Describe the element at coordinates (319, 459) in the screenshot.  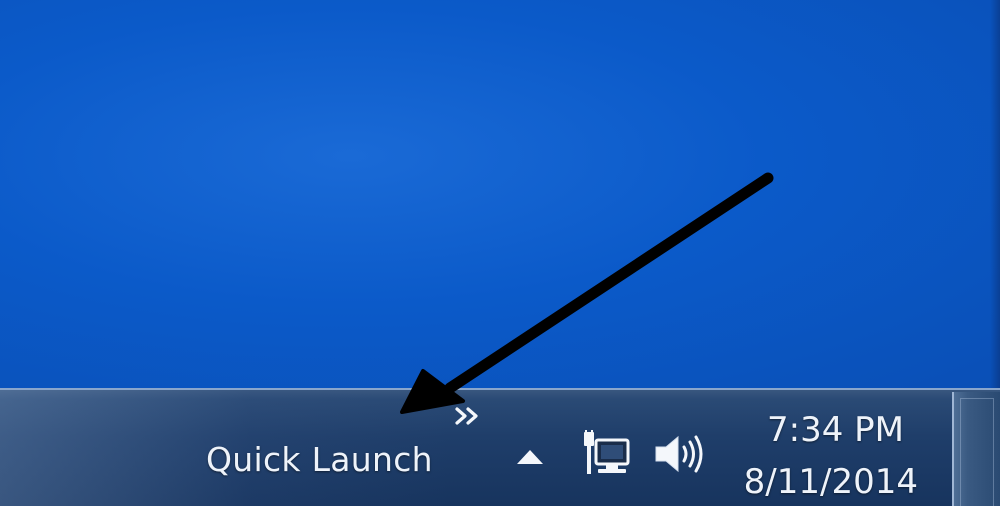
I see `quick-launch-label: Quick Launch` at that location.